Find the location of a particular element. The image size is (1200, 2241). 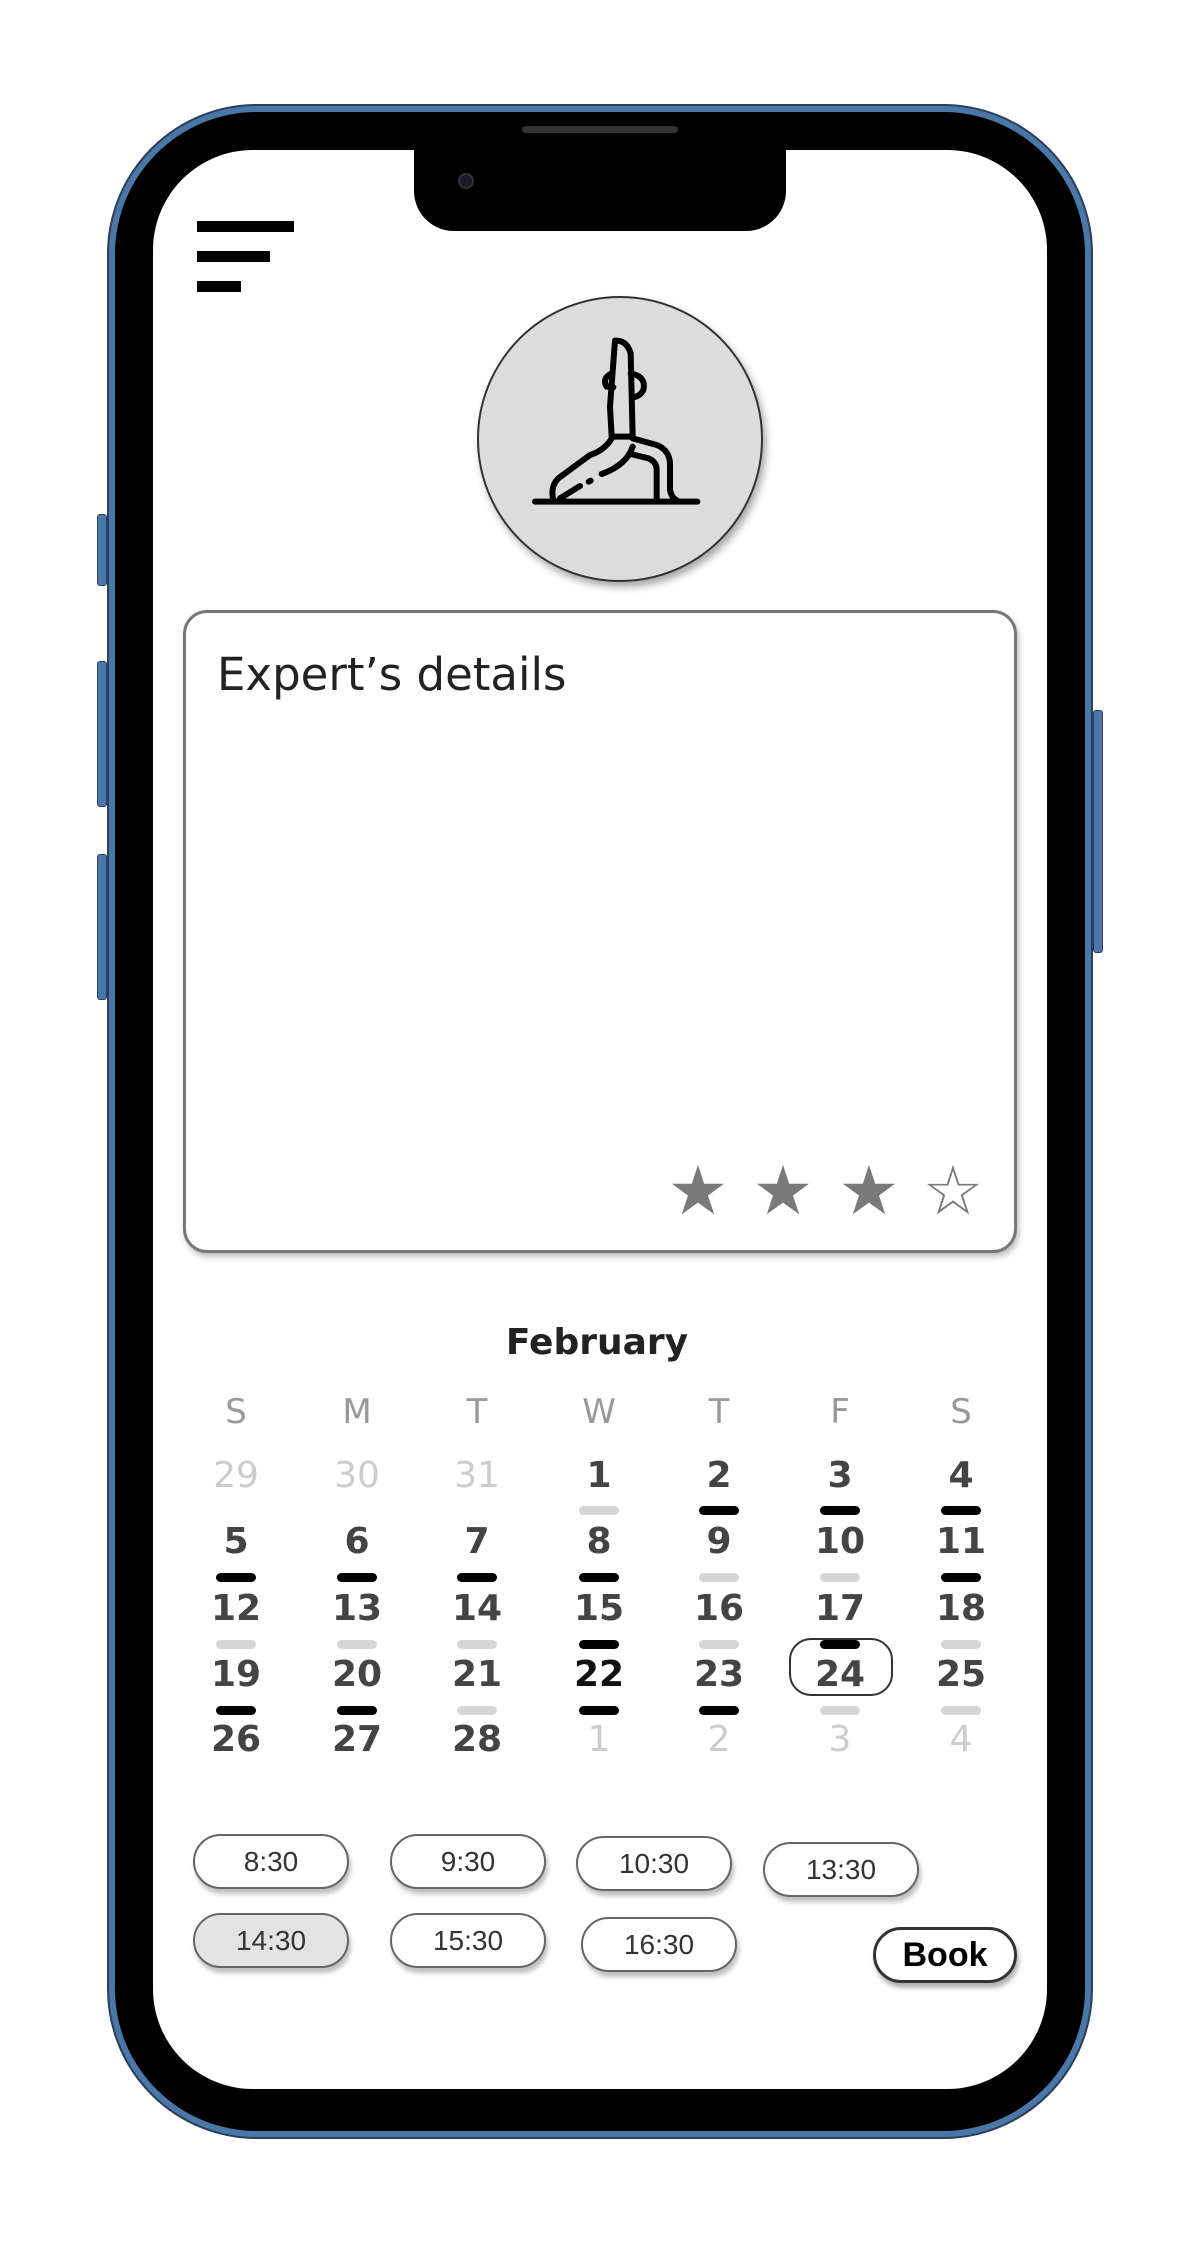

calendar-day: 17 is located at coordinates (840, 1608).